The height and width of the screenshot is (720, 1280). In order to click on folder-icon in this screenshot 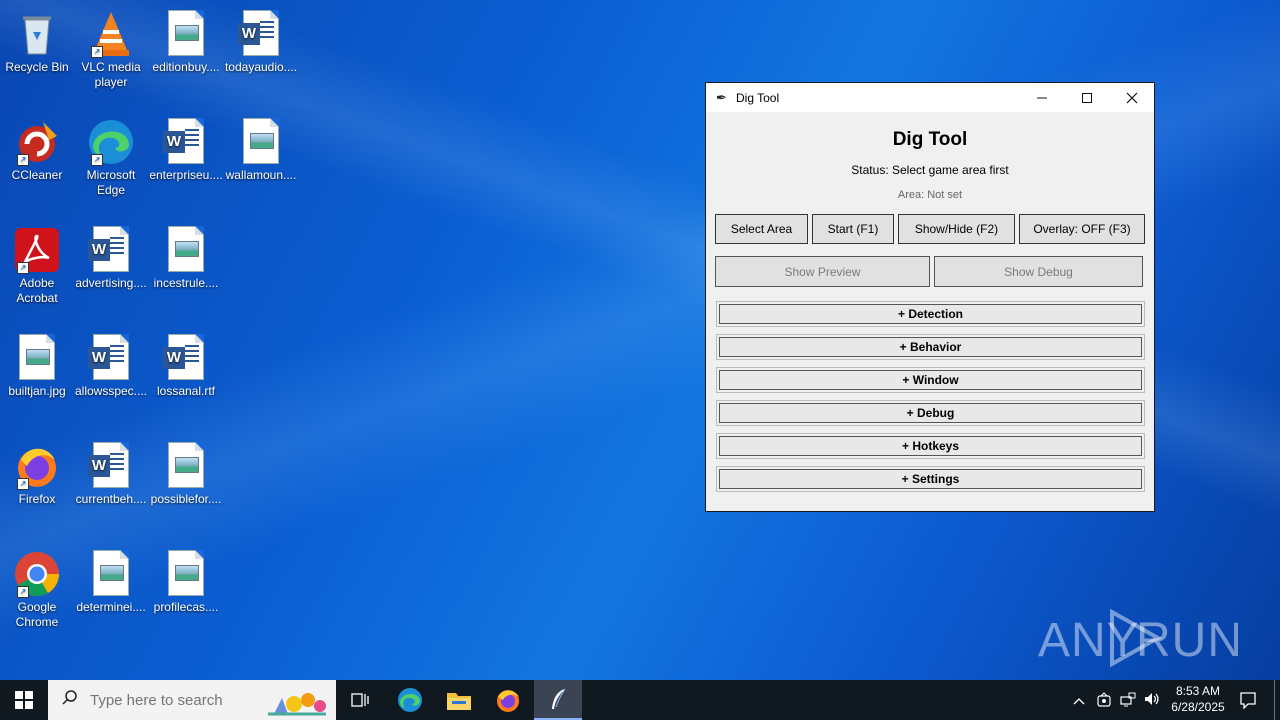, I will do `click(459, 701)`.